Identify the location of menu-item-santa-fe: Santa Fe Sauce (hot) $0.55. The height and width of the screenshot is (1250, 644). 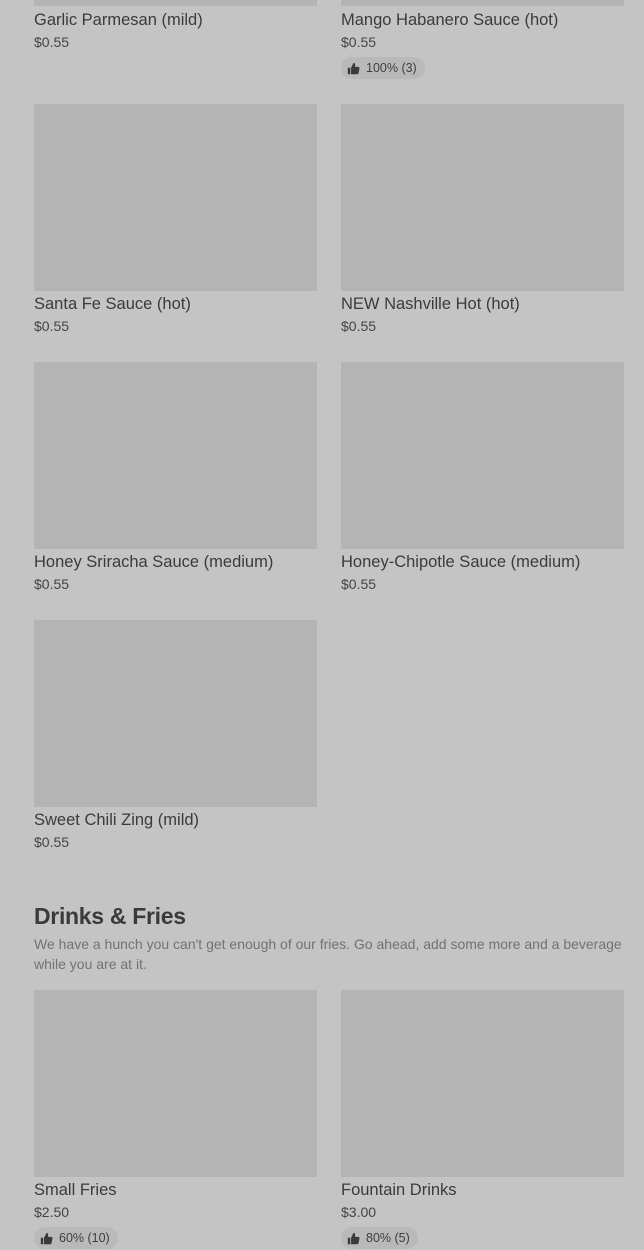
(175, 219).